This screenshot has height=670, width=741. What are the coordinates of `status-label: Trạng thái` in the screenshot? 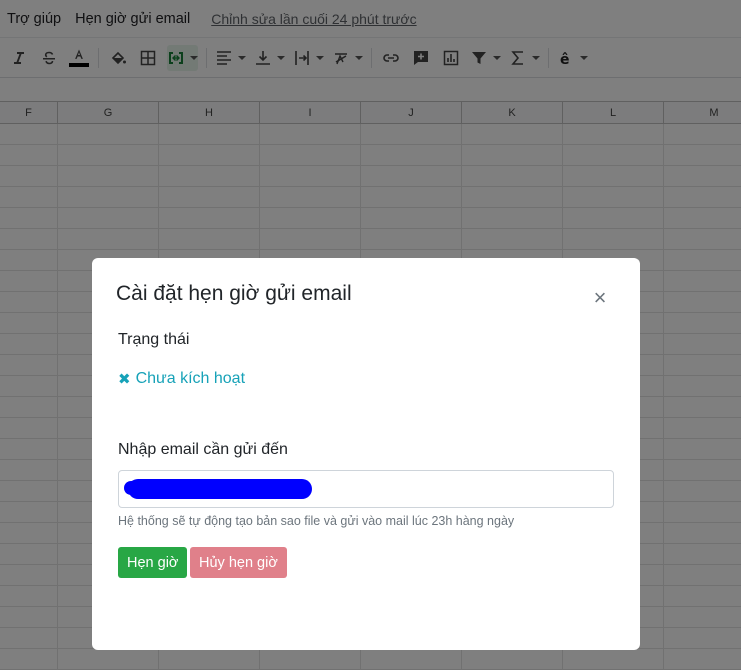 It's located at (154, 339).